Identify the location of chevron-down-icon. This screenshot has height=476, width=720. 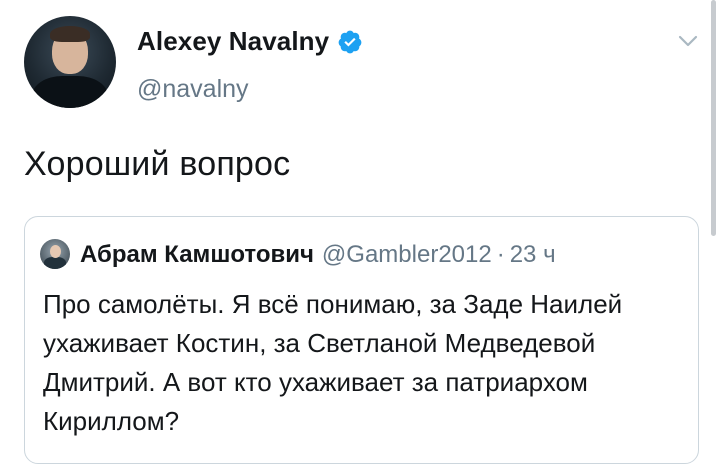
(688, 41).